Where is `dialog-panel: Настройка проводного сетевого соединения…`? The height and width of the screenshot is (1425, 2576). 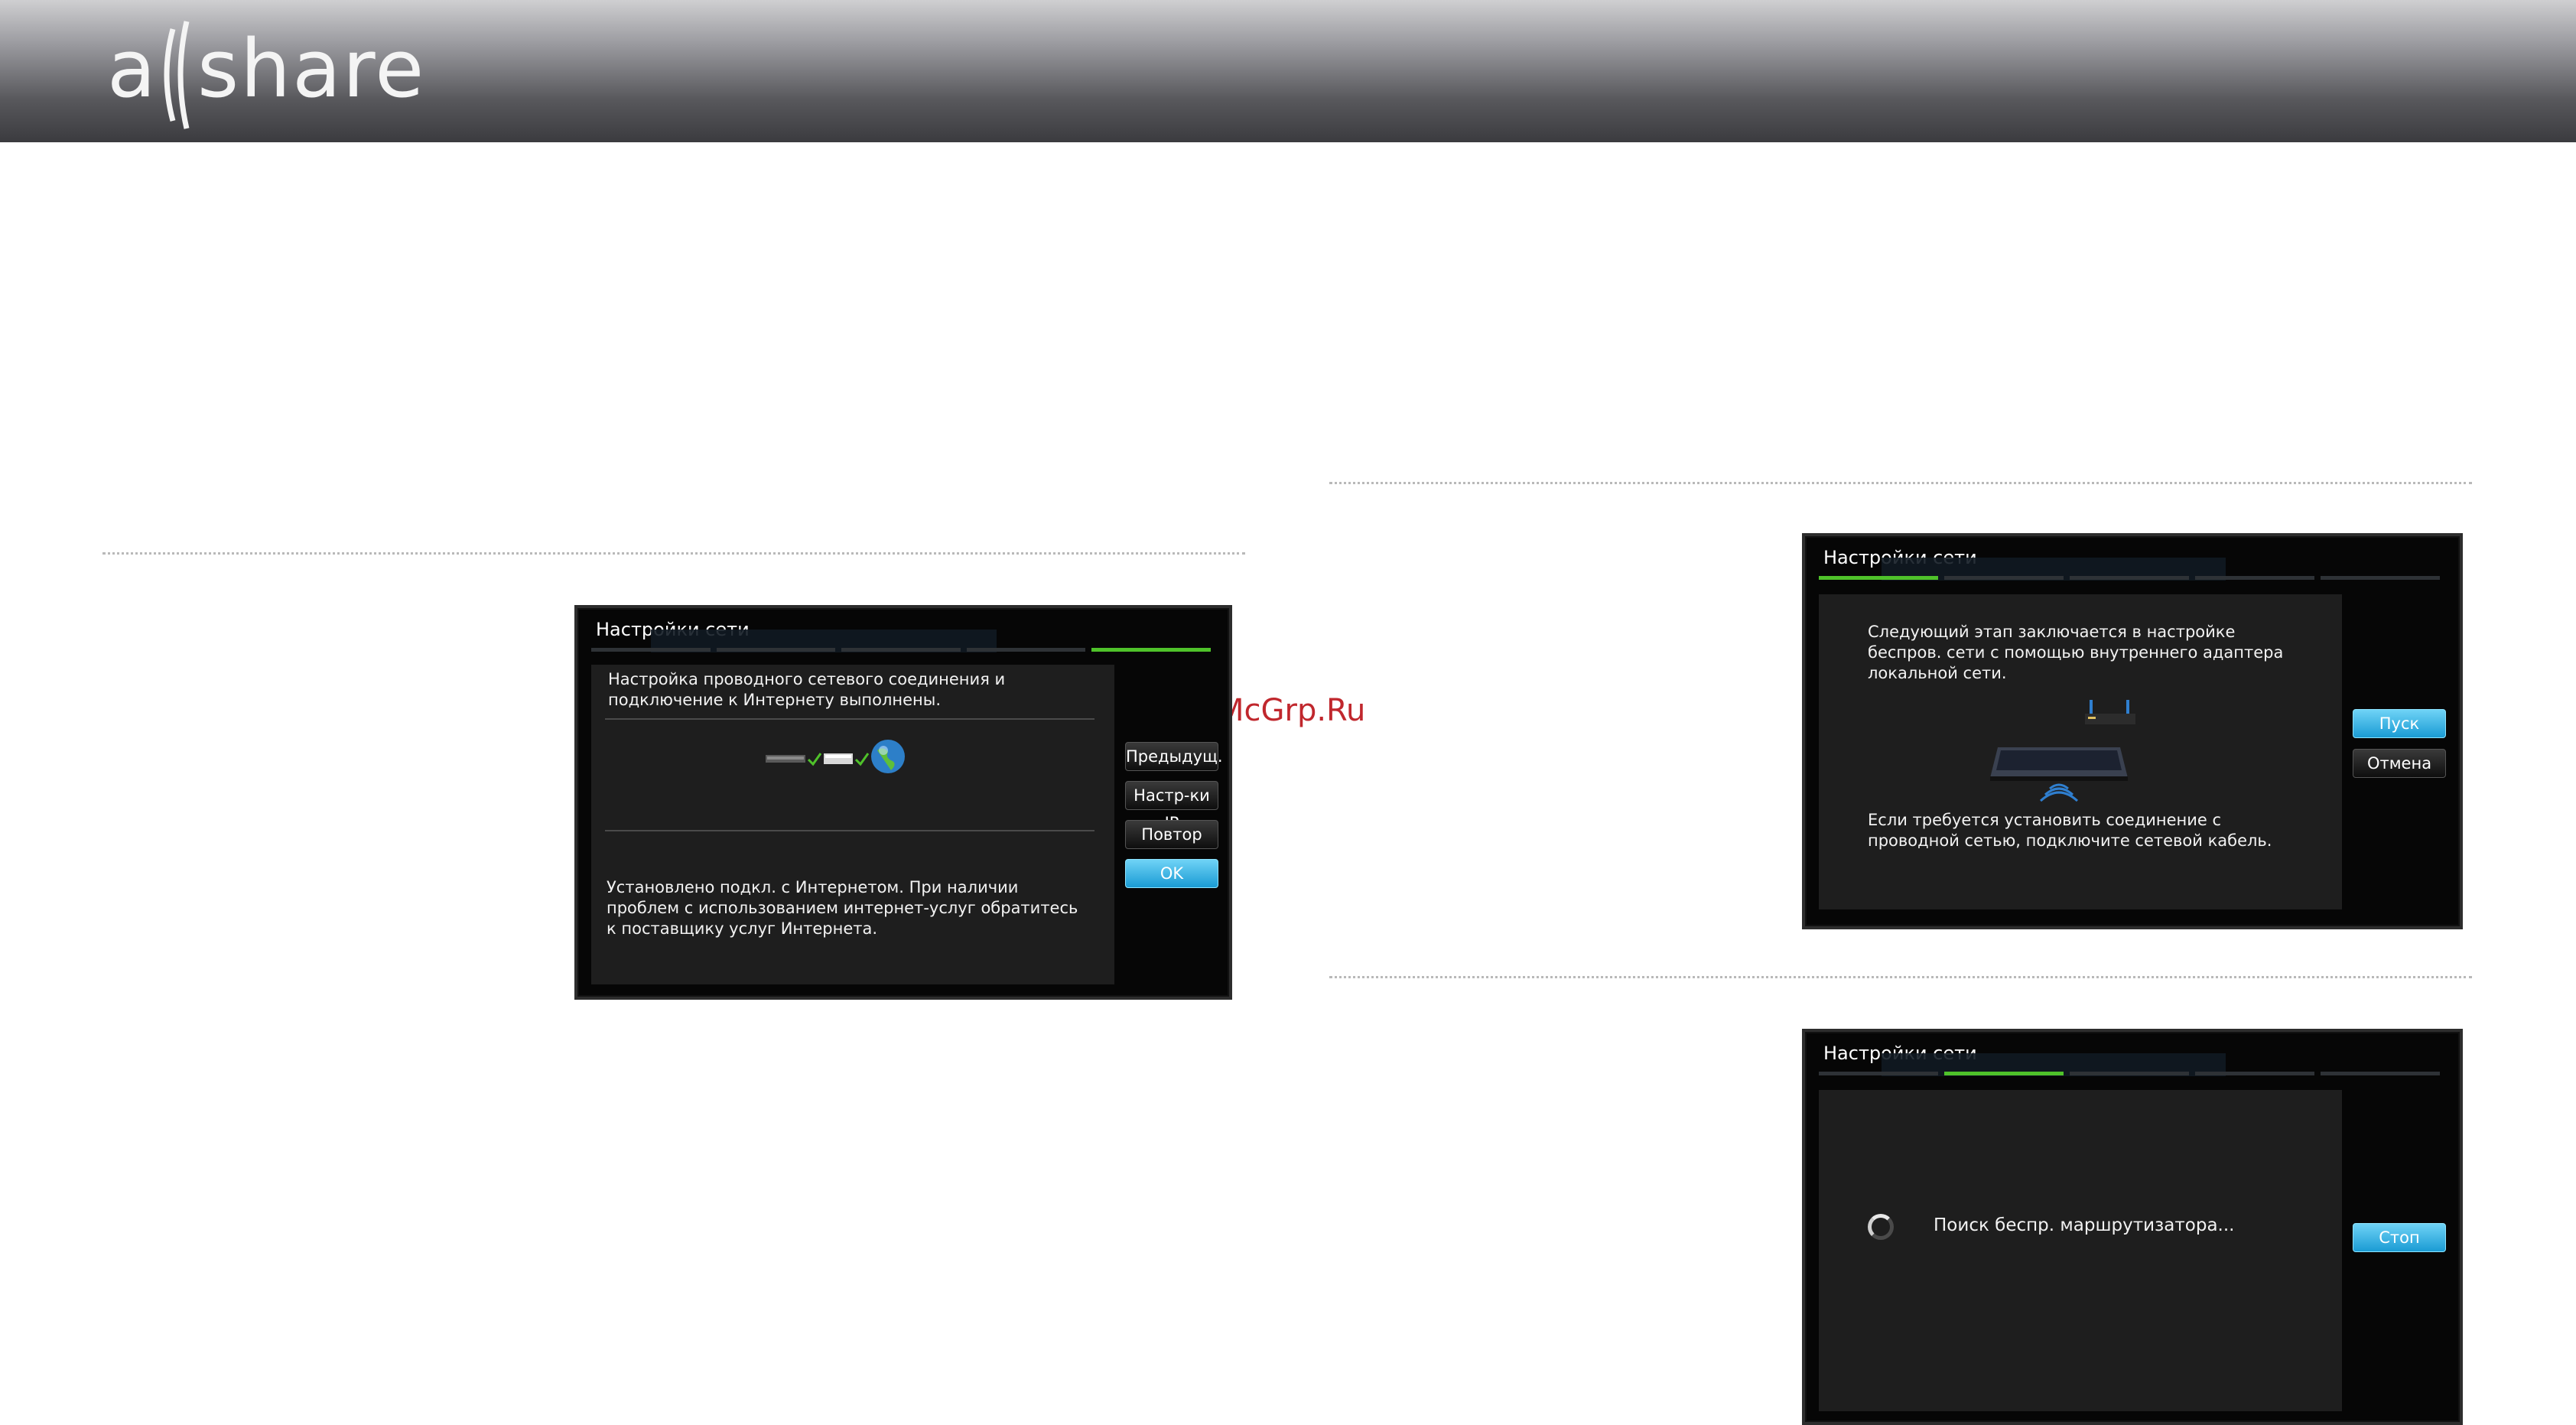
dialog-panel: Настройка проводного сетевого соединения… is located at coordinates (852, 824).